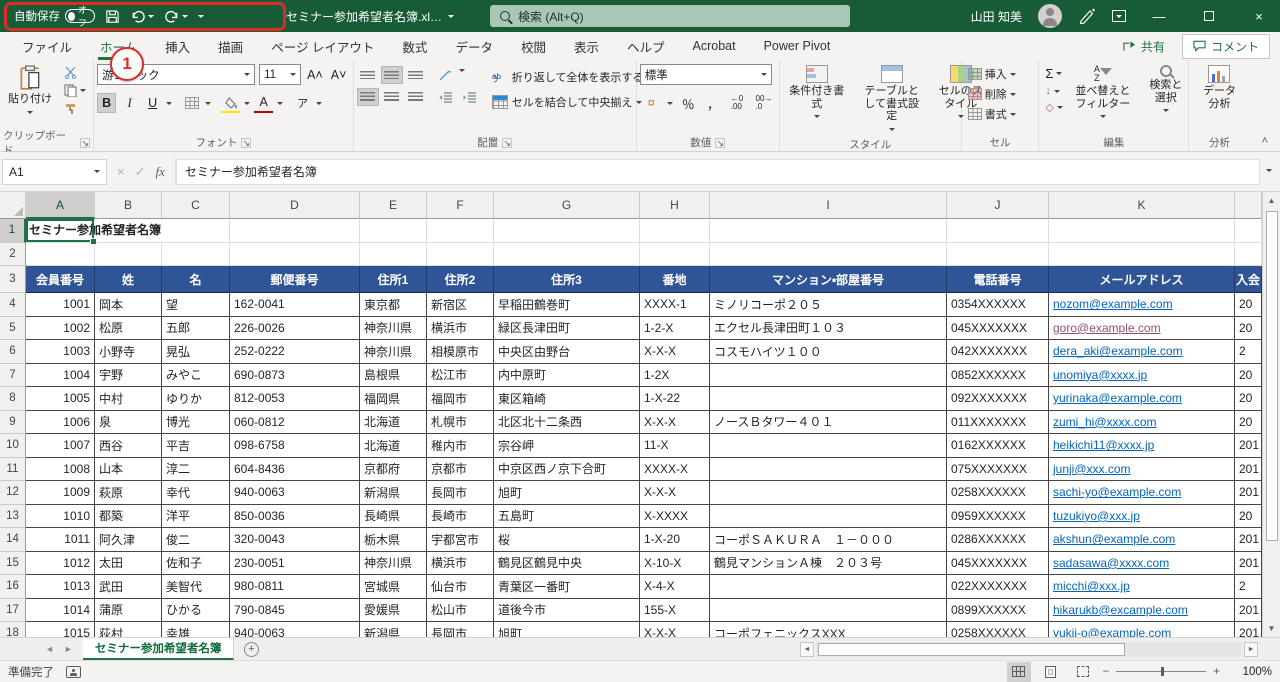 The image size is (1280, 682). What do you see at coordinates (128, 516) in the screenshot?
I see `cell: 都築` at bounding box center [128, 516].